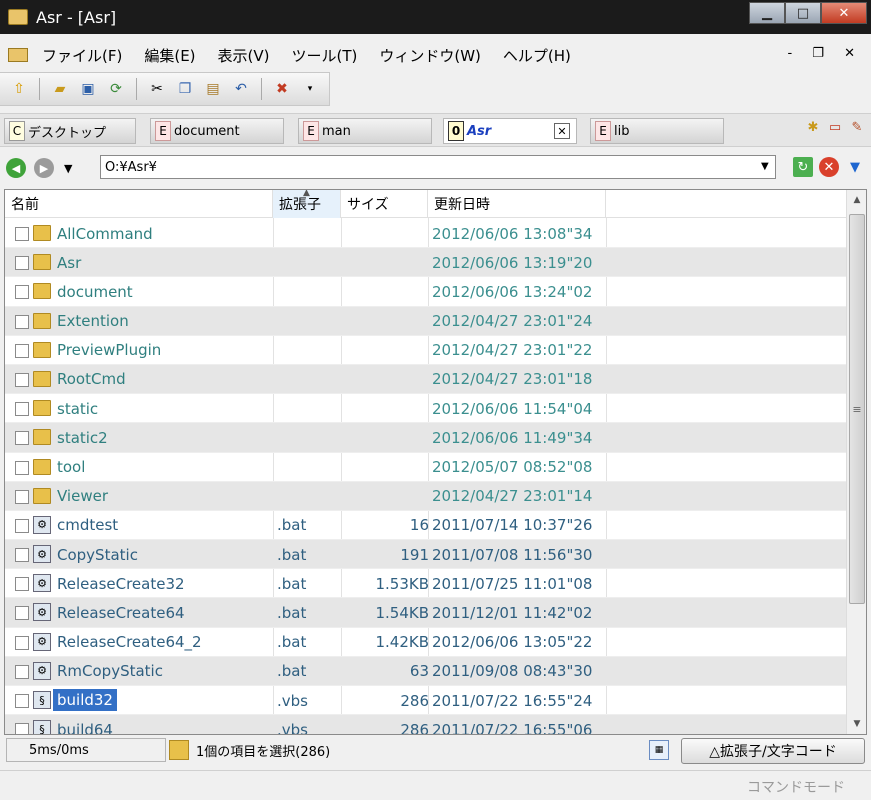 Image resolution: width=871 pixels, height=800 pixels. Describe the element at coordinates (109, 350) in the screenshot. I see `file-name: PreviewPlugin` at that location.